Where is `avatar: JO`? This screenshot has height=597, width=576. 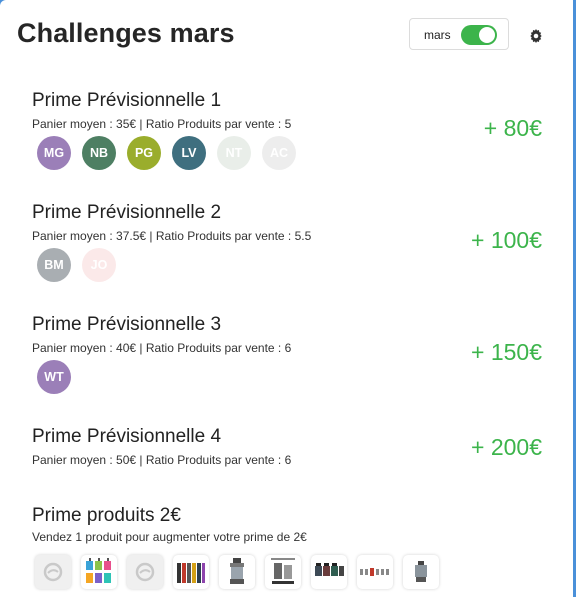 avatar: JO is located at coordinates (99, 265).